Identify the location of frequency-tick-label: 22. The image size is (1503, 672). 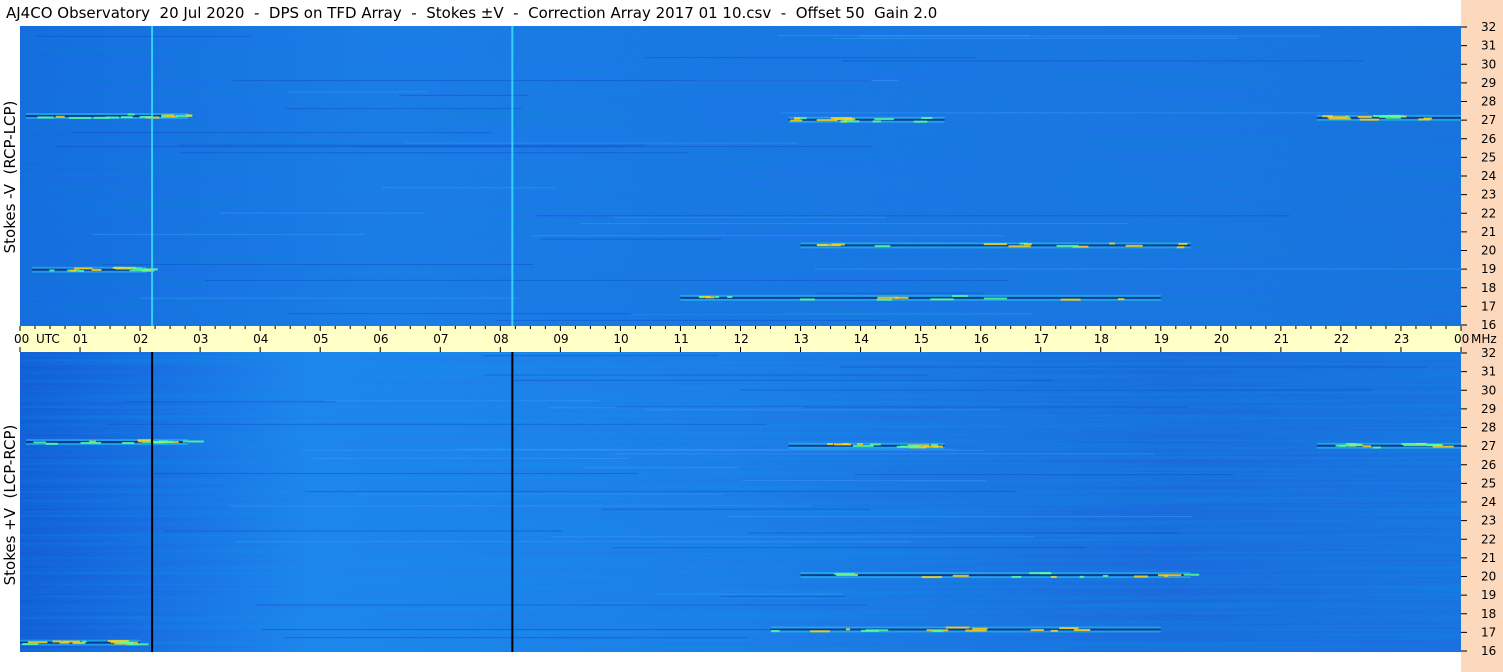
(1488, 539).